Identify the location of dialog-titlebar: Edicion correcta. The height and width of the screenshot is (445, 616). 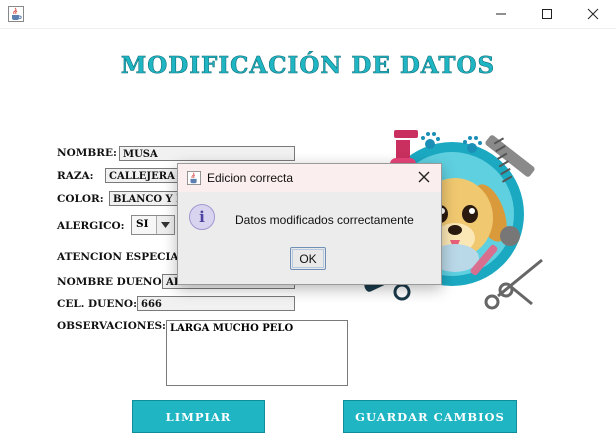
(309, 178).